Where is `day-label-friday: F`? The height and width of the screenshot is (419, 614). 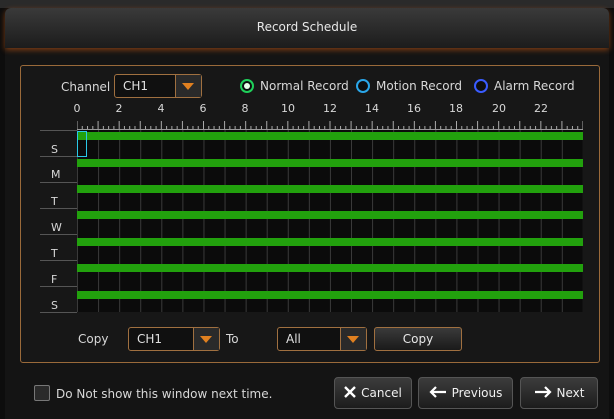 day-label-friday: F is located at coordinates (54, 279).